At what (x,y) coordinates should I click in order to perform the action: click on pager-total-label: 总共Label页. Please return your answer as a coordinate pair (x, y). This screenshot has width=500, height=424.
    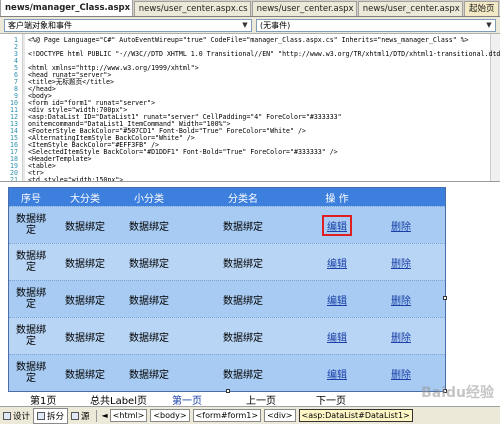
    Looking at the image, I should click on (118, 401).